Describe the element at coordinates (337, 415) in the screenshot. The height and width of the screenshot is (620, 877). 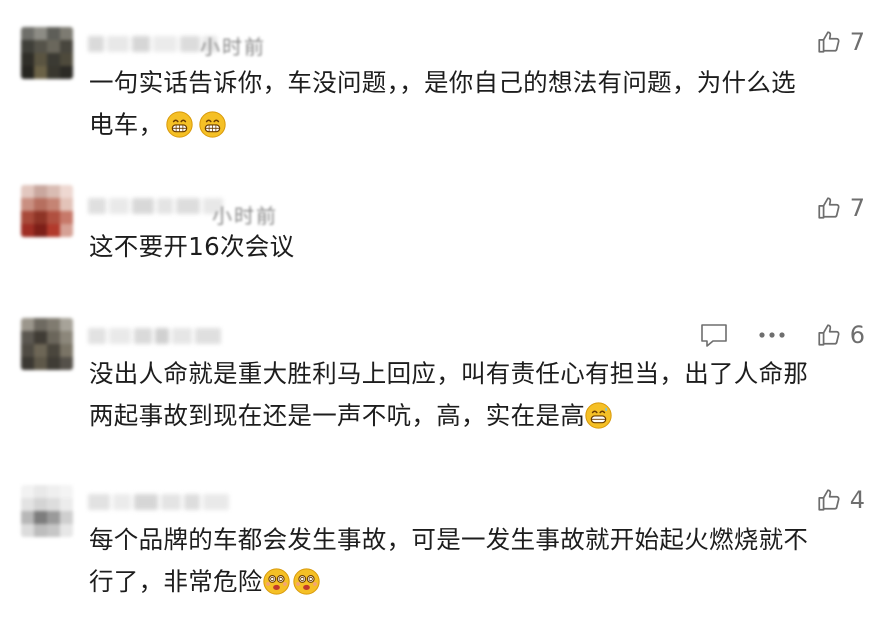
I see `comment-text-line: 两起事故到现在还是一声不吭，高，实在是高` at that location.